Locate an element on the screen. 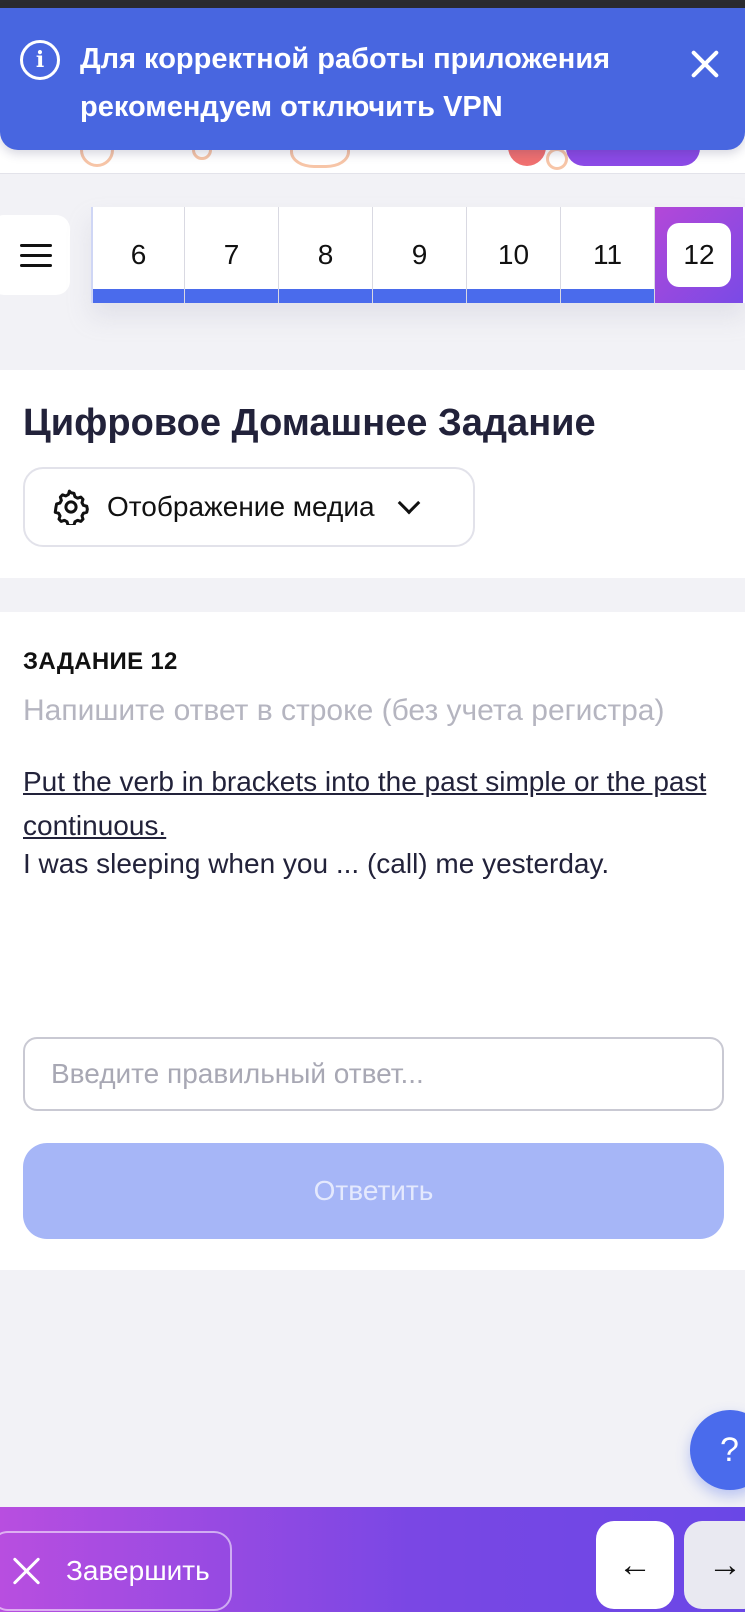  decor-circle is located at coordinates (557, 159).